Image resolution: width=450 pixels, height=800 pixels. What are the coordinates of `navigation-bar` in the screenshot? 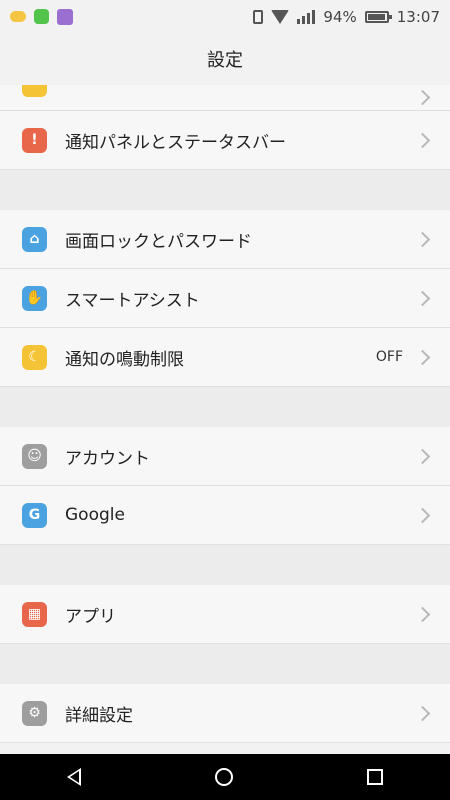 It's located at (225, 777).